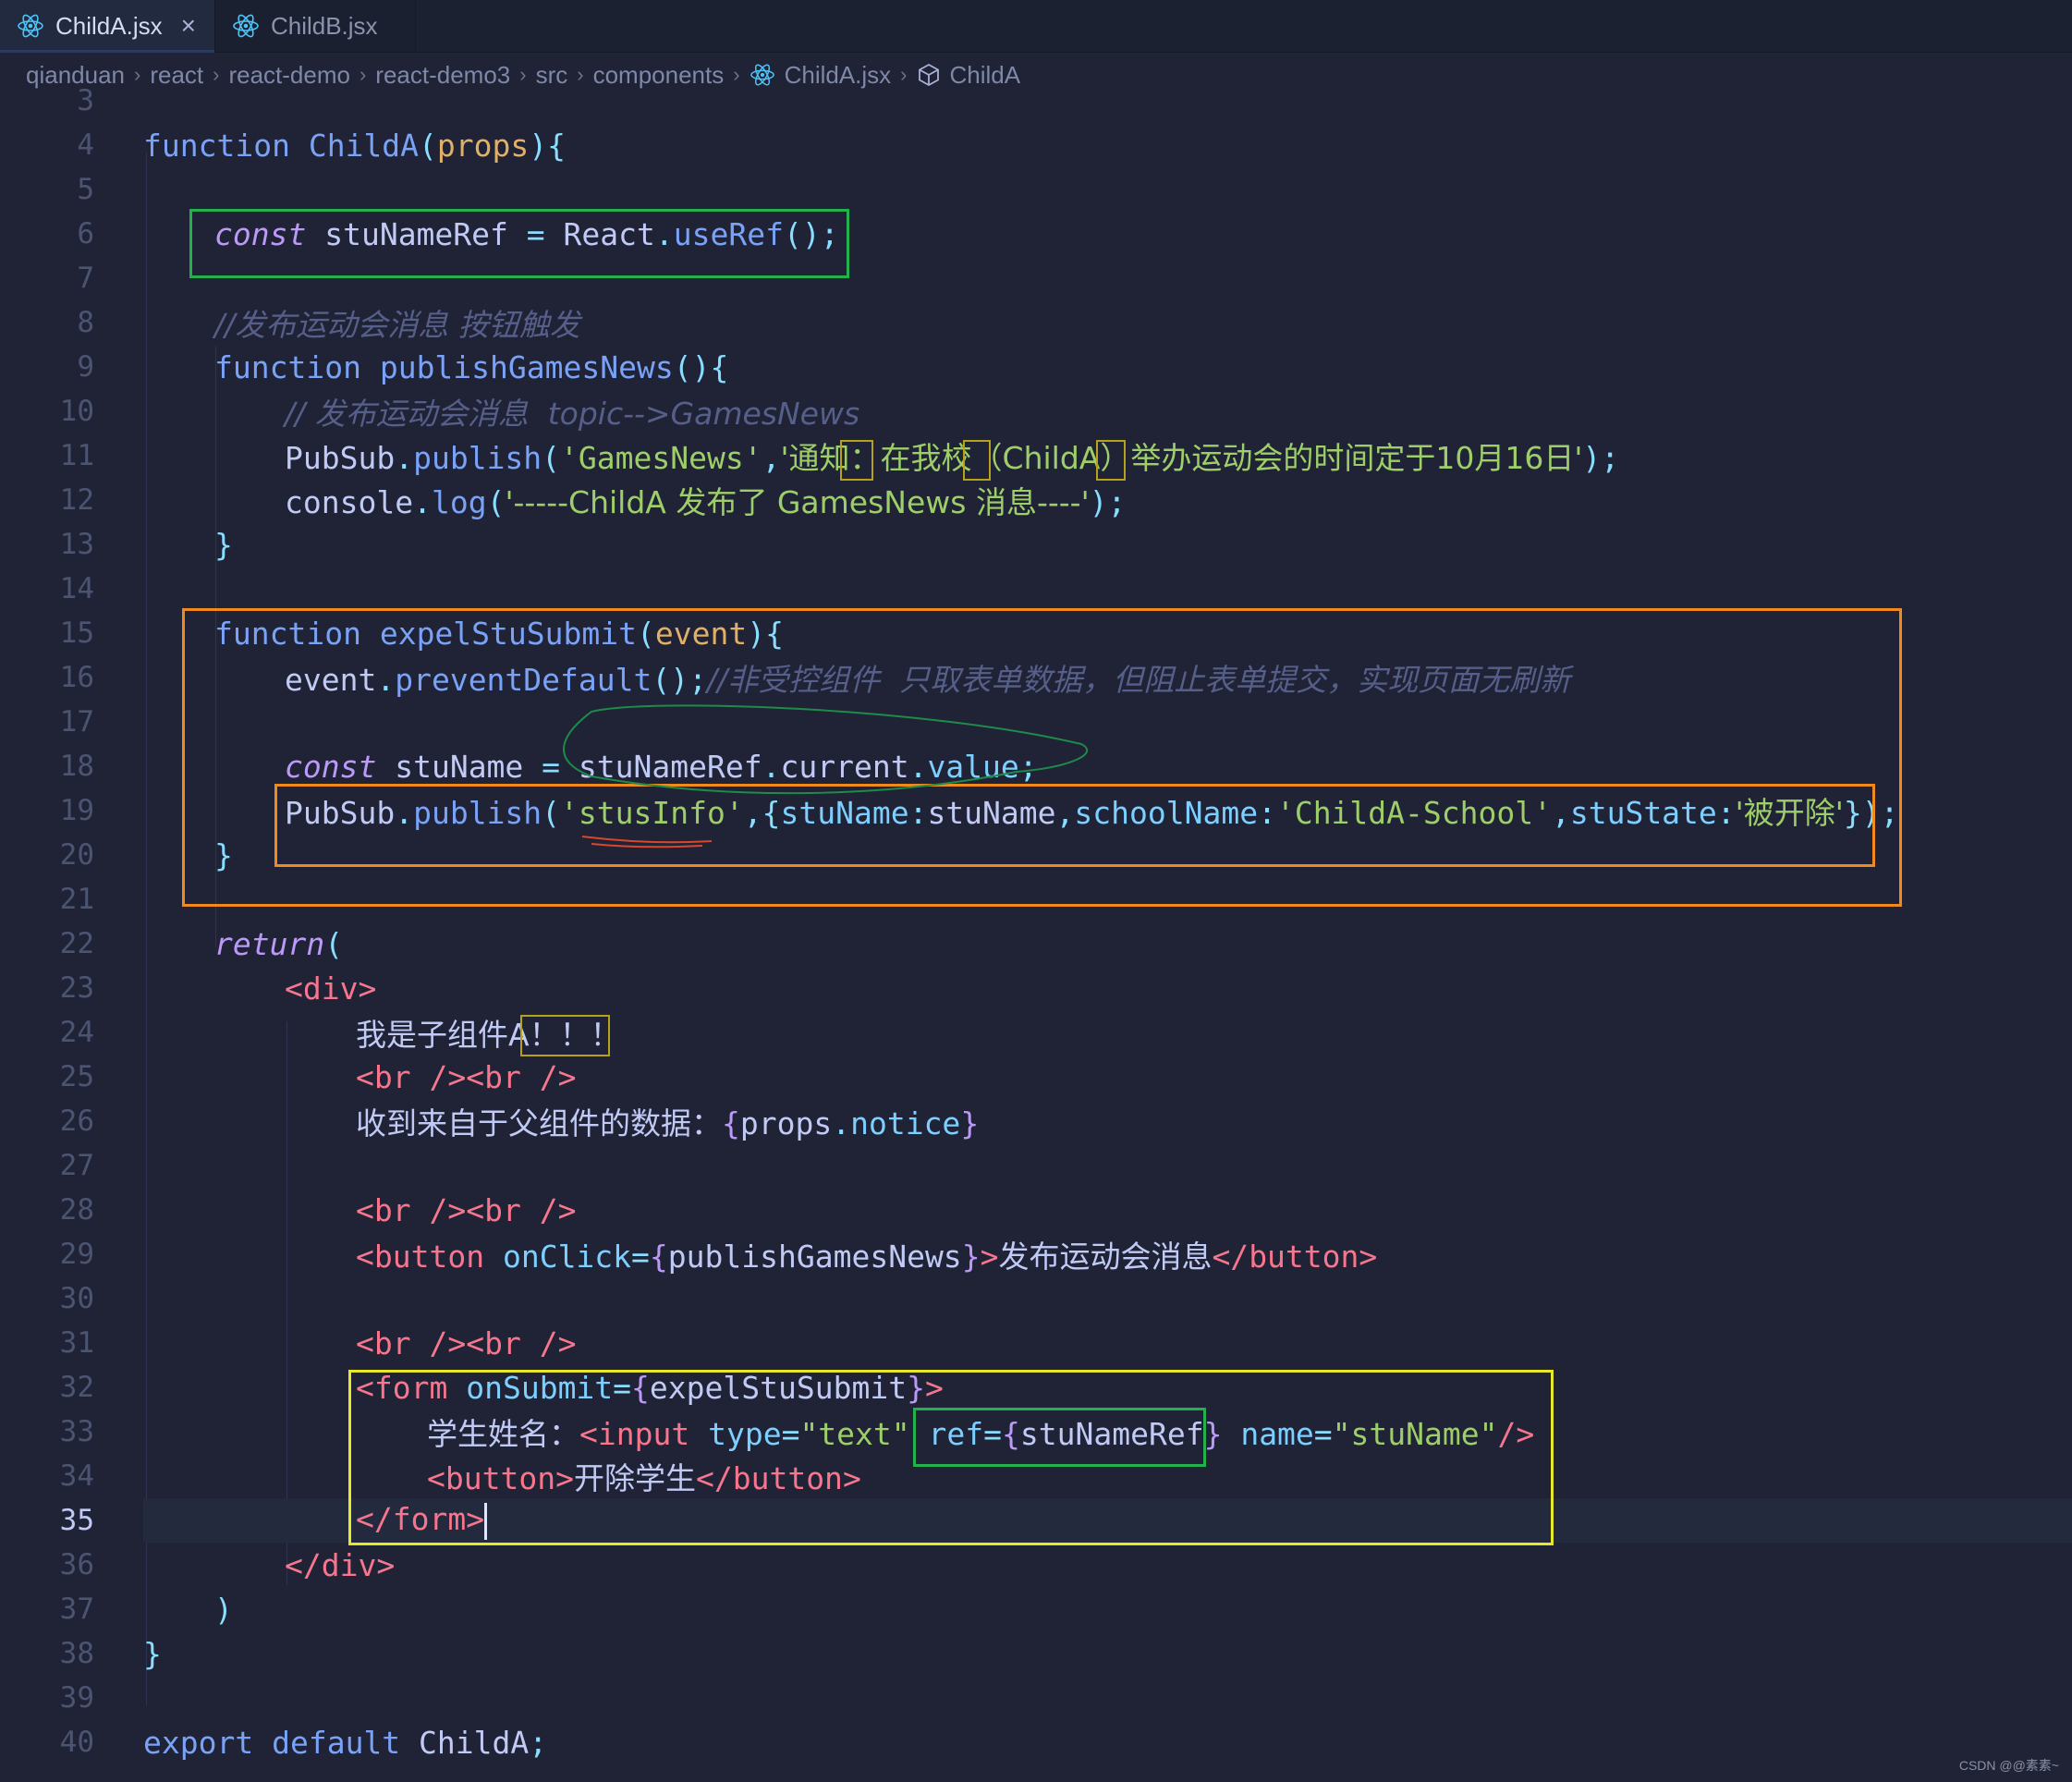 This screenshot has height=1782, width=2072. What do you see at coordinates (826, 776) in the screenshot?
I see `hand-drawn-marks` at bounding box center [826, 776].